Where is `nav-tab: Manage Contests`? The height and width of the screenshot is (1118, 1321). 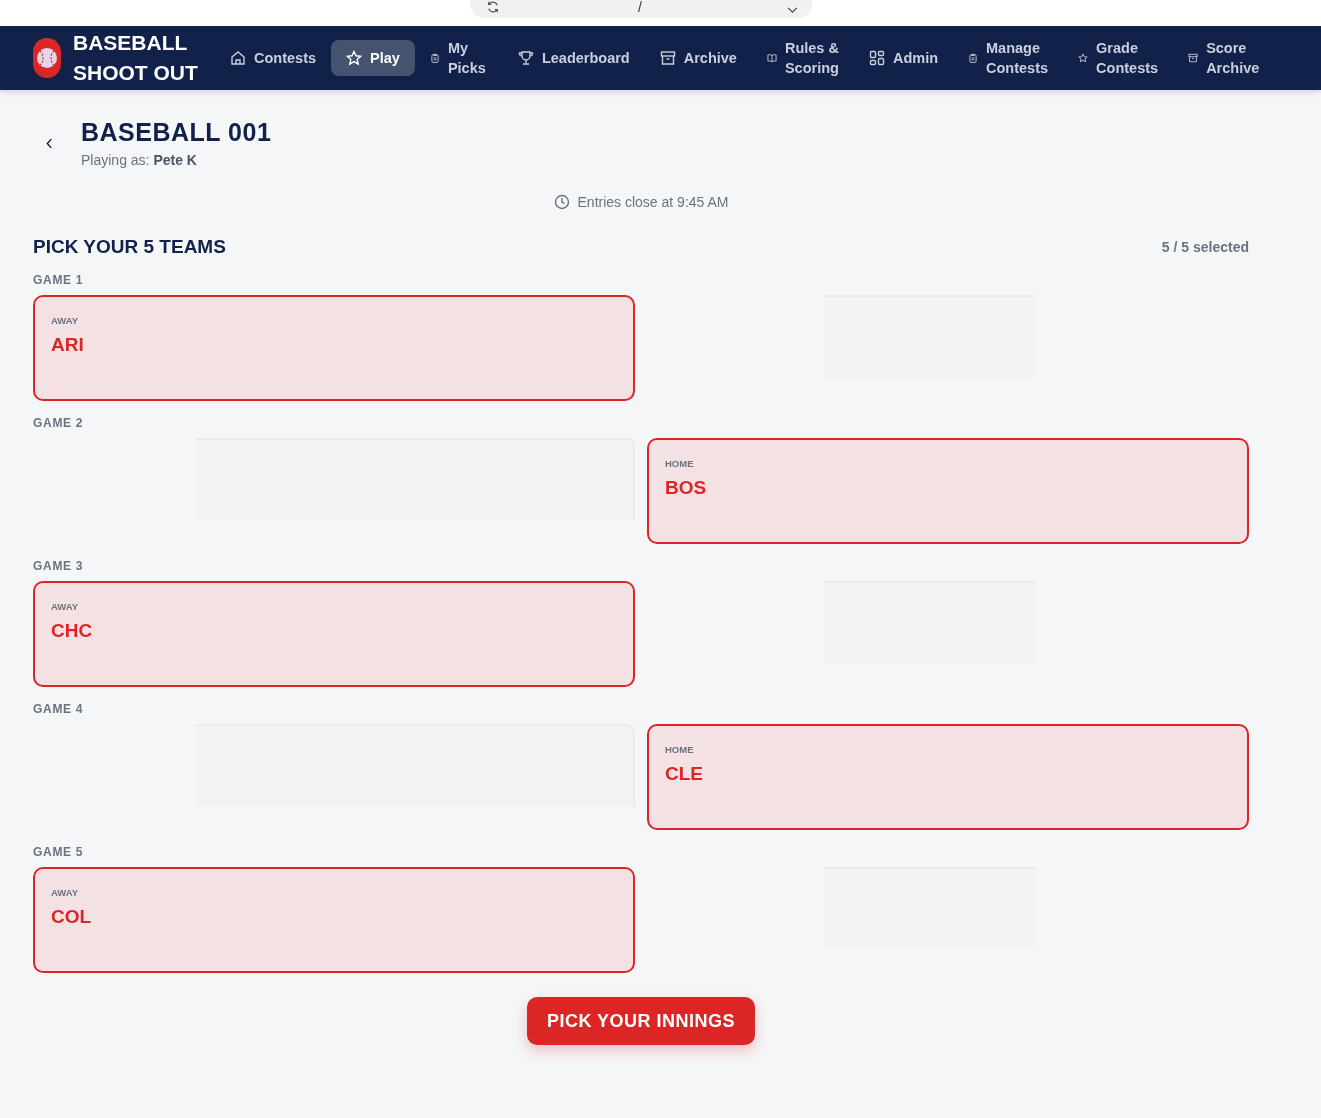
nav-tab: Manage Contests is located at coordinates (1008, 58).